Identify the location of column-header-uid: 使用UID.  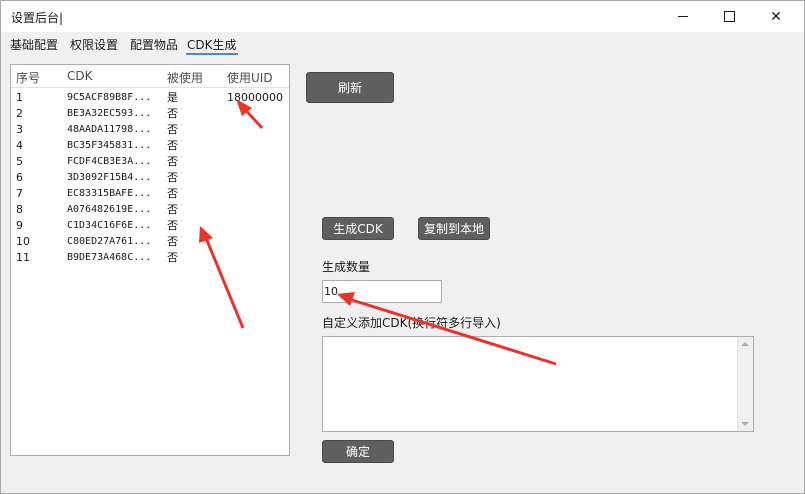
(250, 77).